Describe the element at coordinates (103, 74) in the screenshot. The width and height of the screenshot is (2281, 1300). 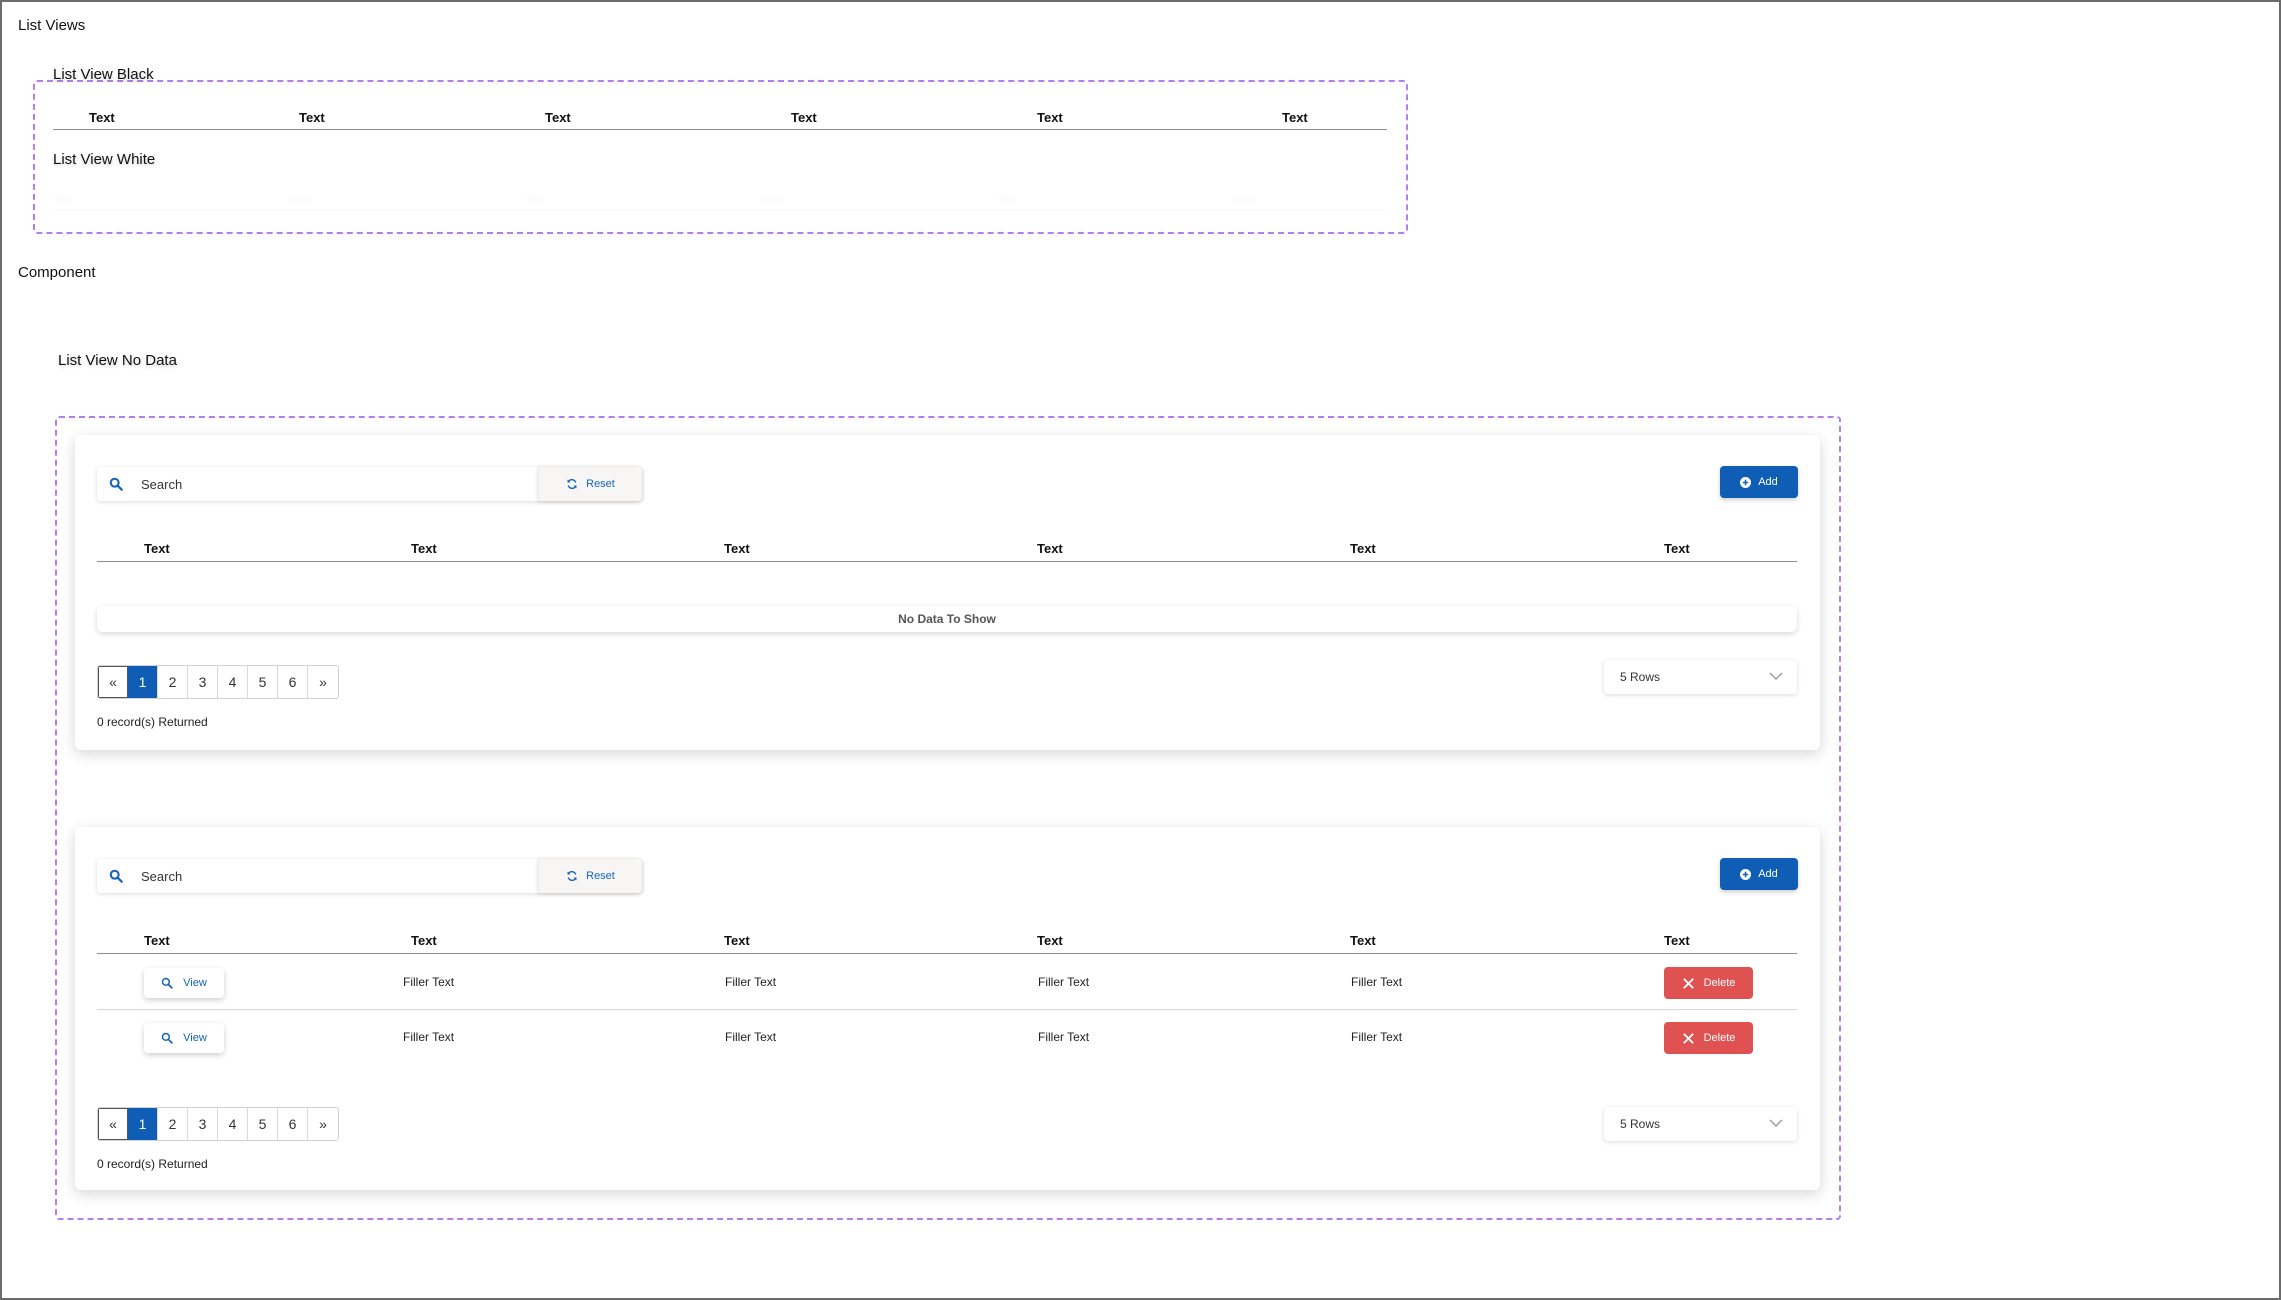
I see `list-view-black-label: List View Black` at that location.